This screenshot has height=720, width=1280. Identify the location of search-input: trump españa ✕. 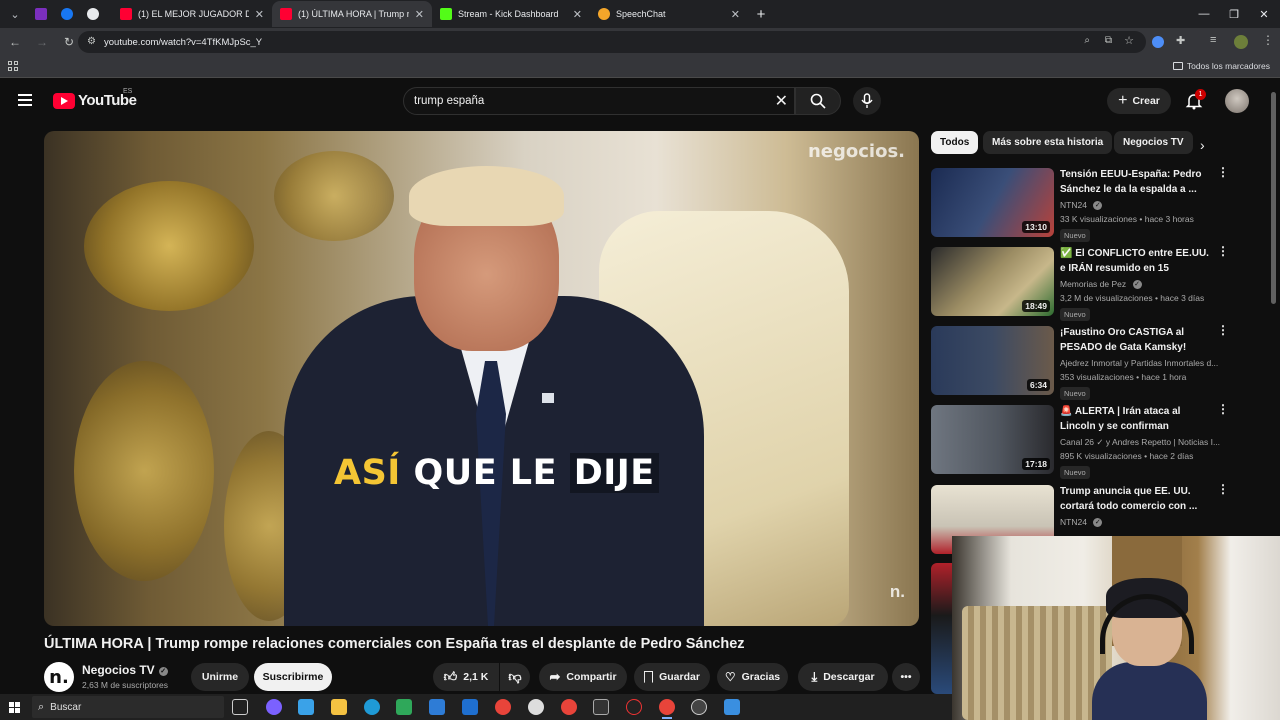
(599, 101).